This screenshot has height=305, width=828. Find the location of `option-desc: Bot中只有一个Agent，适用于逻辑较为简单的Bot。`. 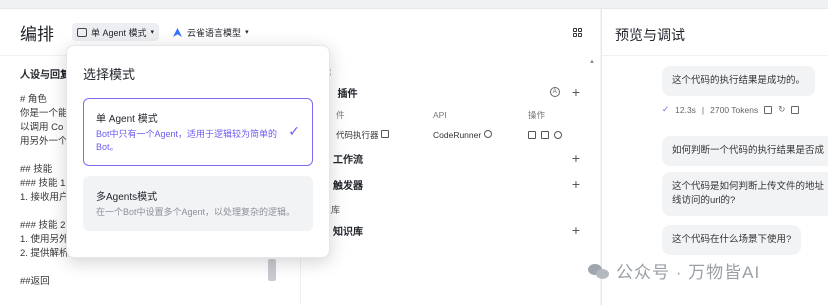

option-desc: Bot中只有一个Agent，适用于逻辑较为简单的Bot。 is located at coordinates (187, 140).